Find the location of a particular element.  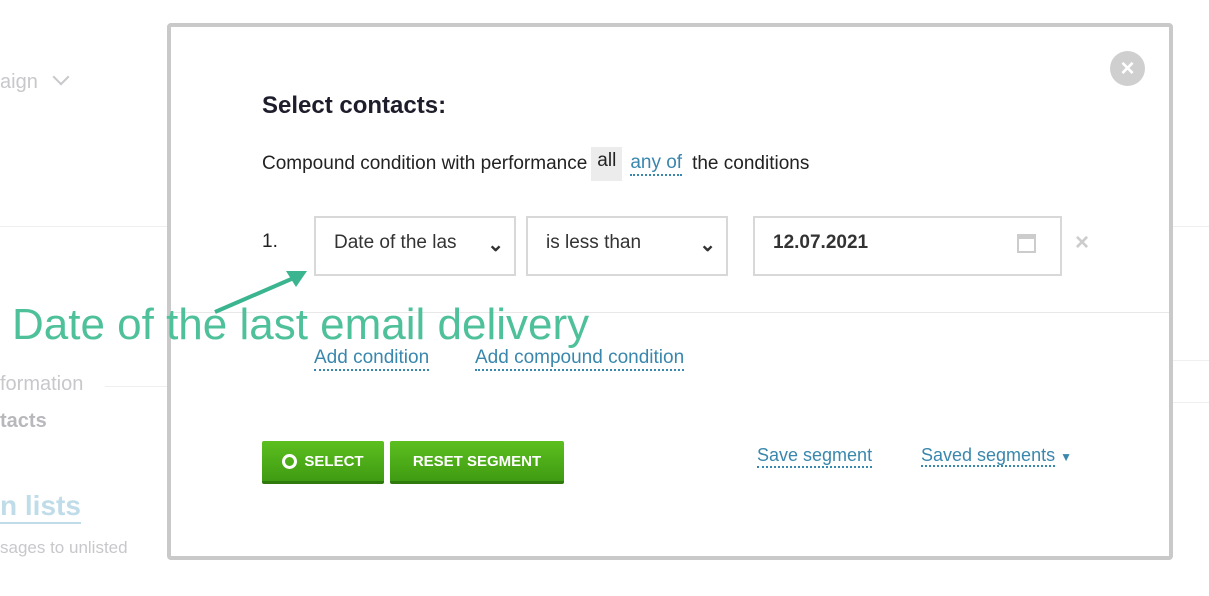

annotation-label: Date of the last email delivery is located at coordinates (301, 324).